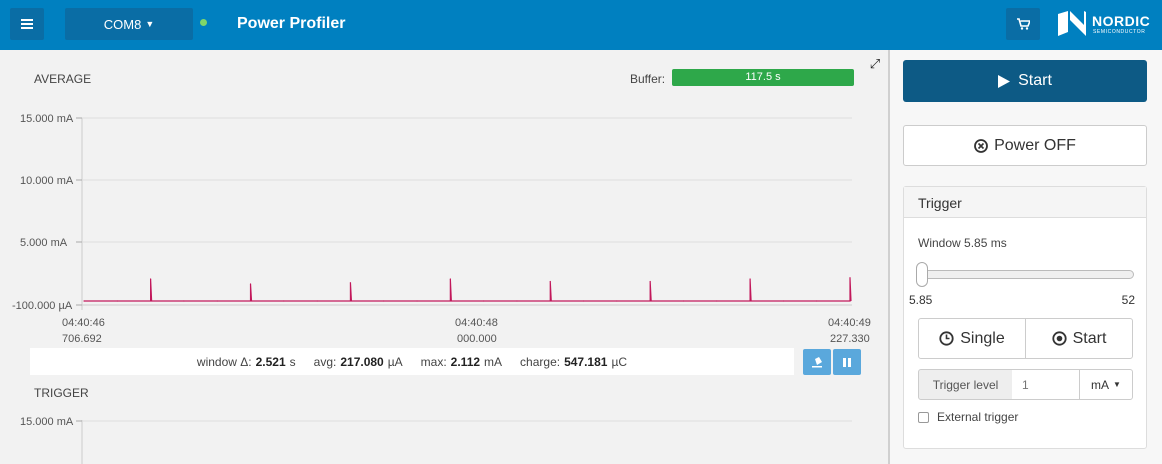  What do you see at coordinates (850, 339) in the screenshot?
I see `x-tick-sub: 227.330` at bounding box center [850, 339].